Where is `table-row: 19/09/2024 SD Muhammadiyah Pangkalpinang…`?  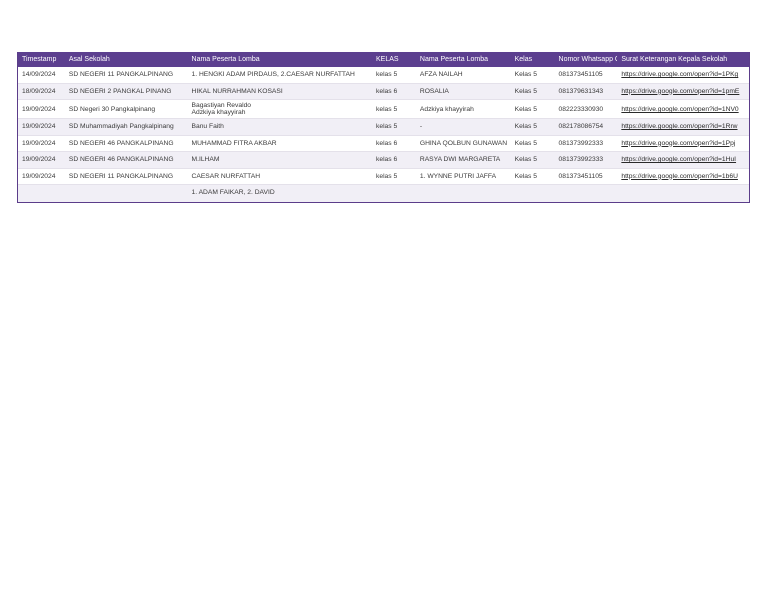 table-row: 19/09/2024 SD Muhammadiyah Pangkalpinang… is located at coordinates (383, 127).